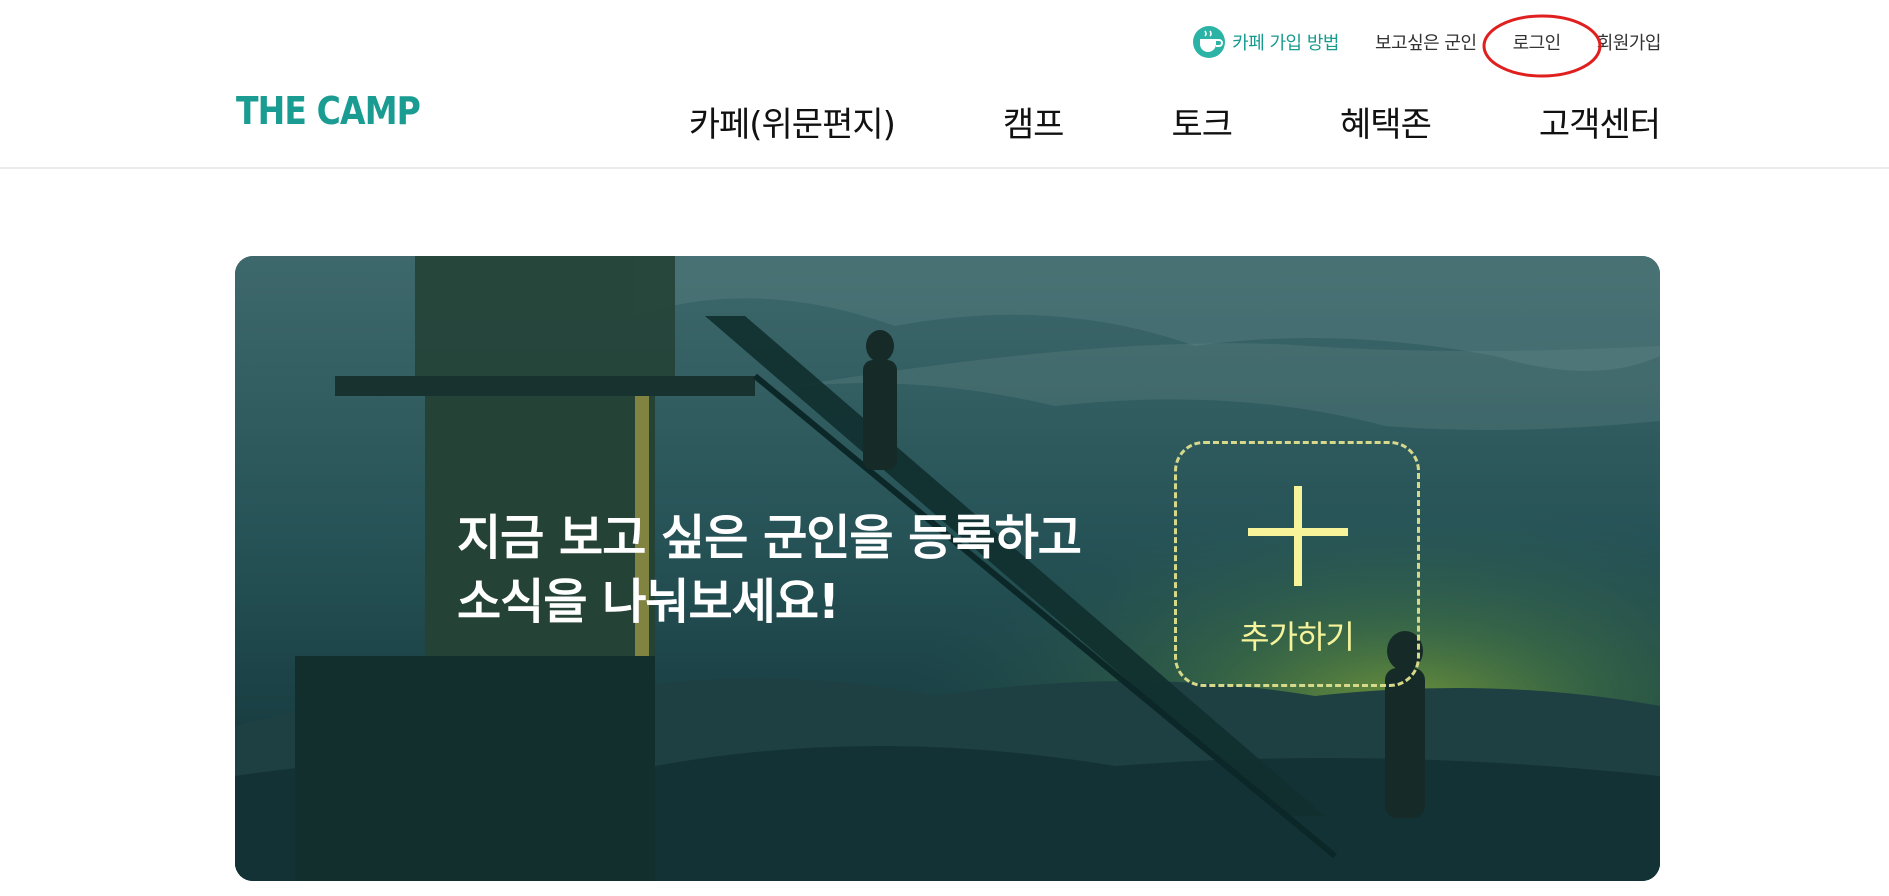 The image size is (1889, 896). Describe the element at coordinates (1285, 43) in the screenshot. I see `cafe-guide-label: 카페 가입 방법` at that location.